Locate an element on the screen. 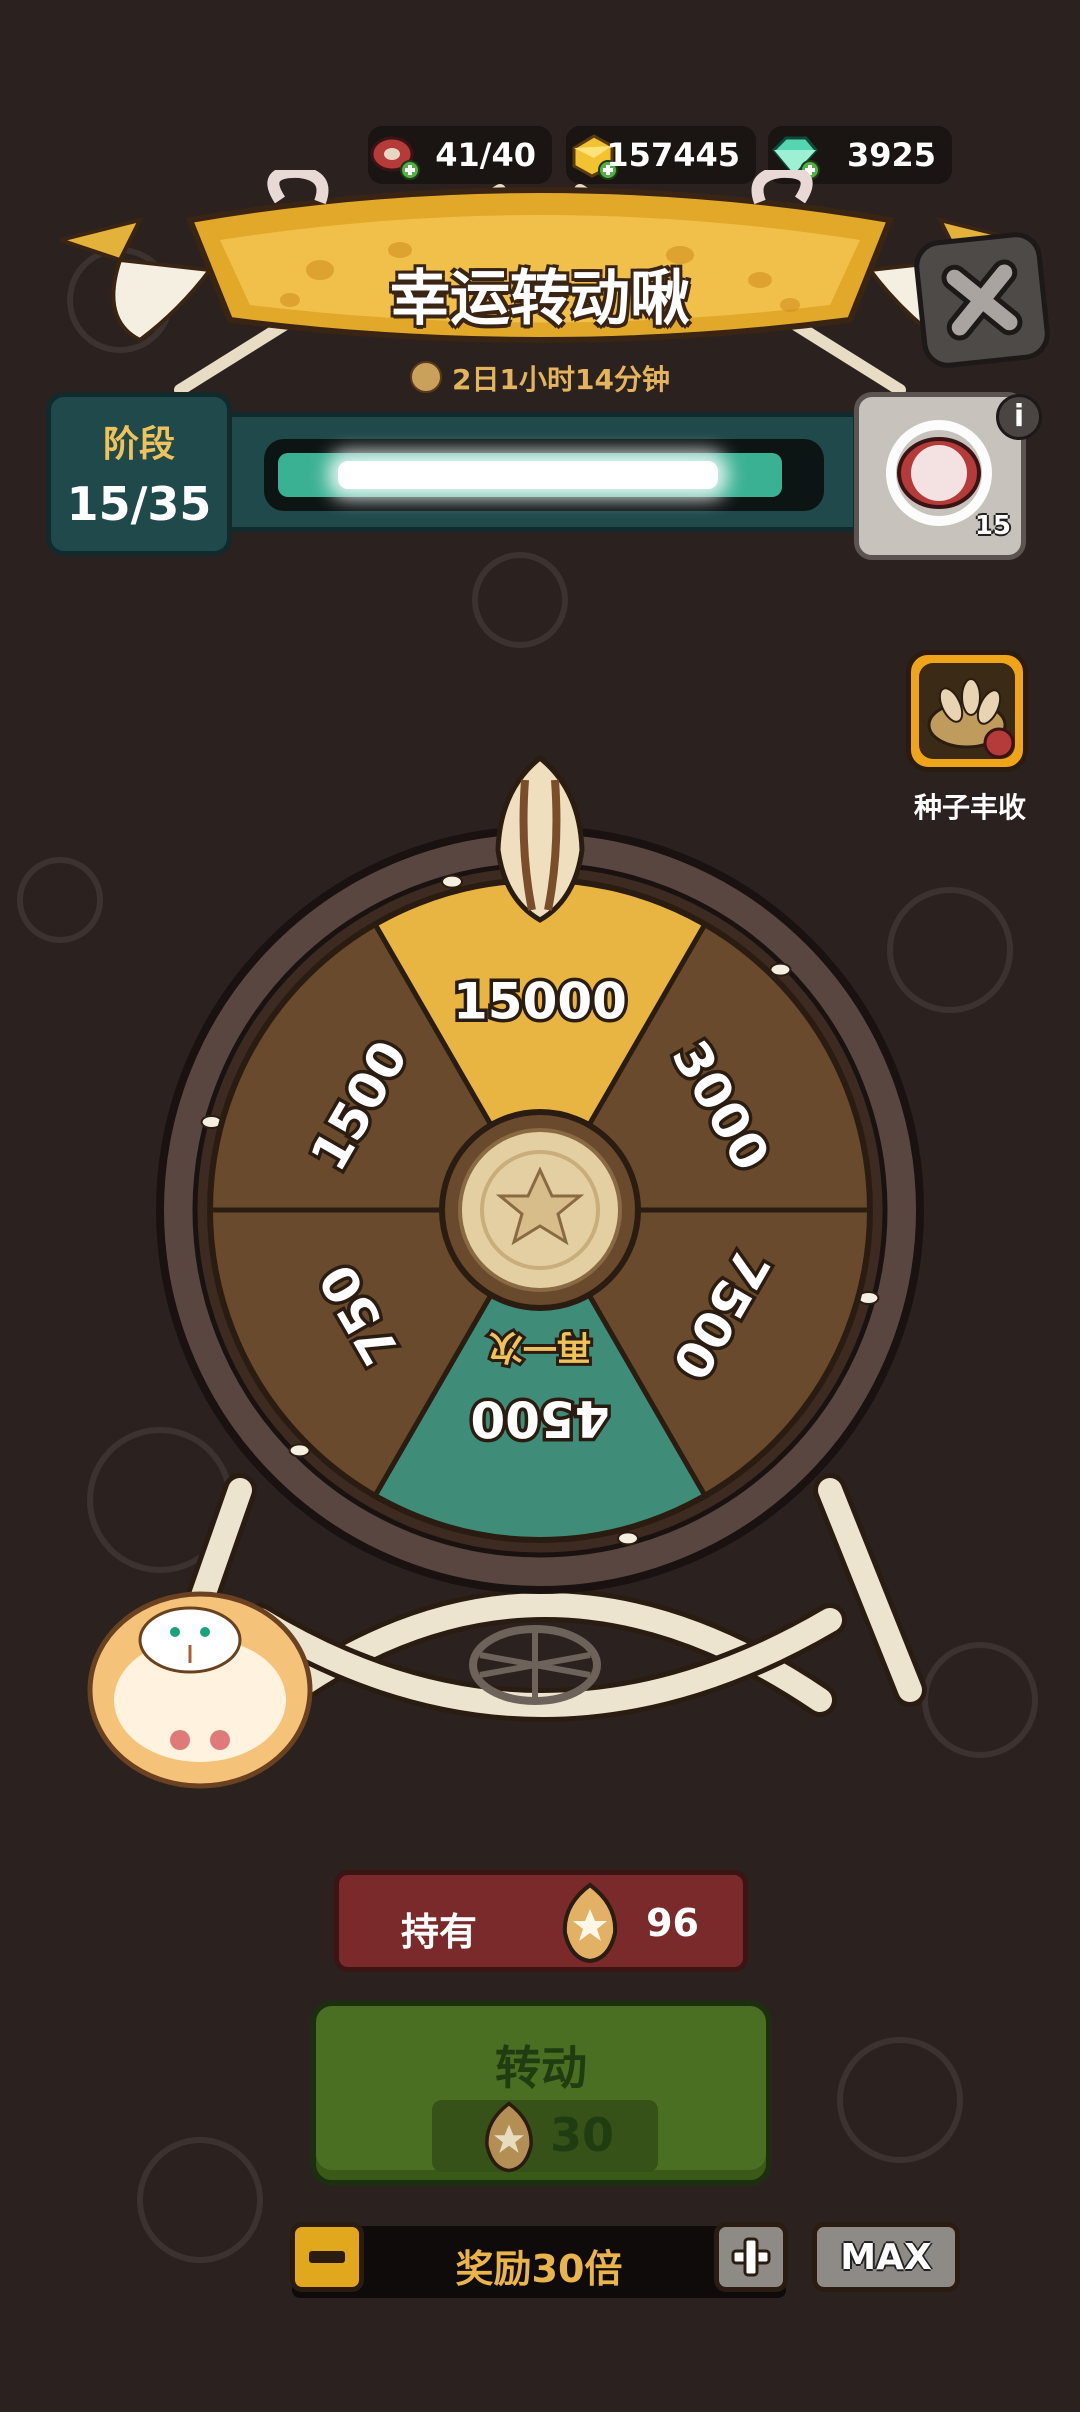 The image size is (1080, 2412). stage-progress is located at coordinates (545, 472).